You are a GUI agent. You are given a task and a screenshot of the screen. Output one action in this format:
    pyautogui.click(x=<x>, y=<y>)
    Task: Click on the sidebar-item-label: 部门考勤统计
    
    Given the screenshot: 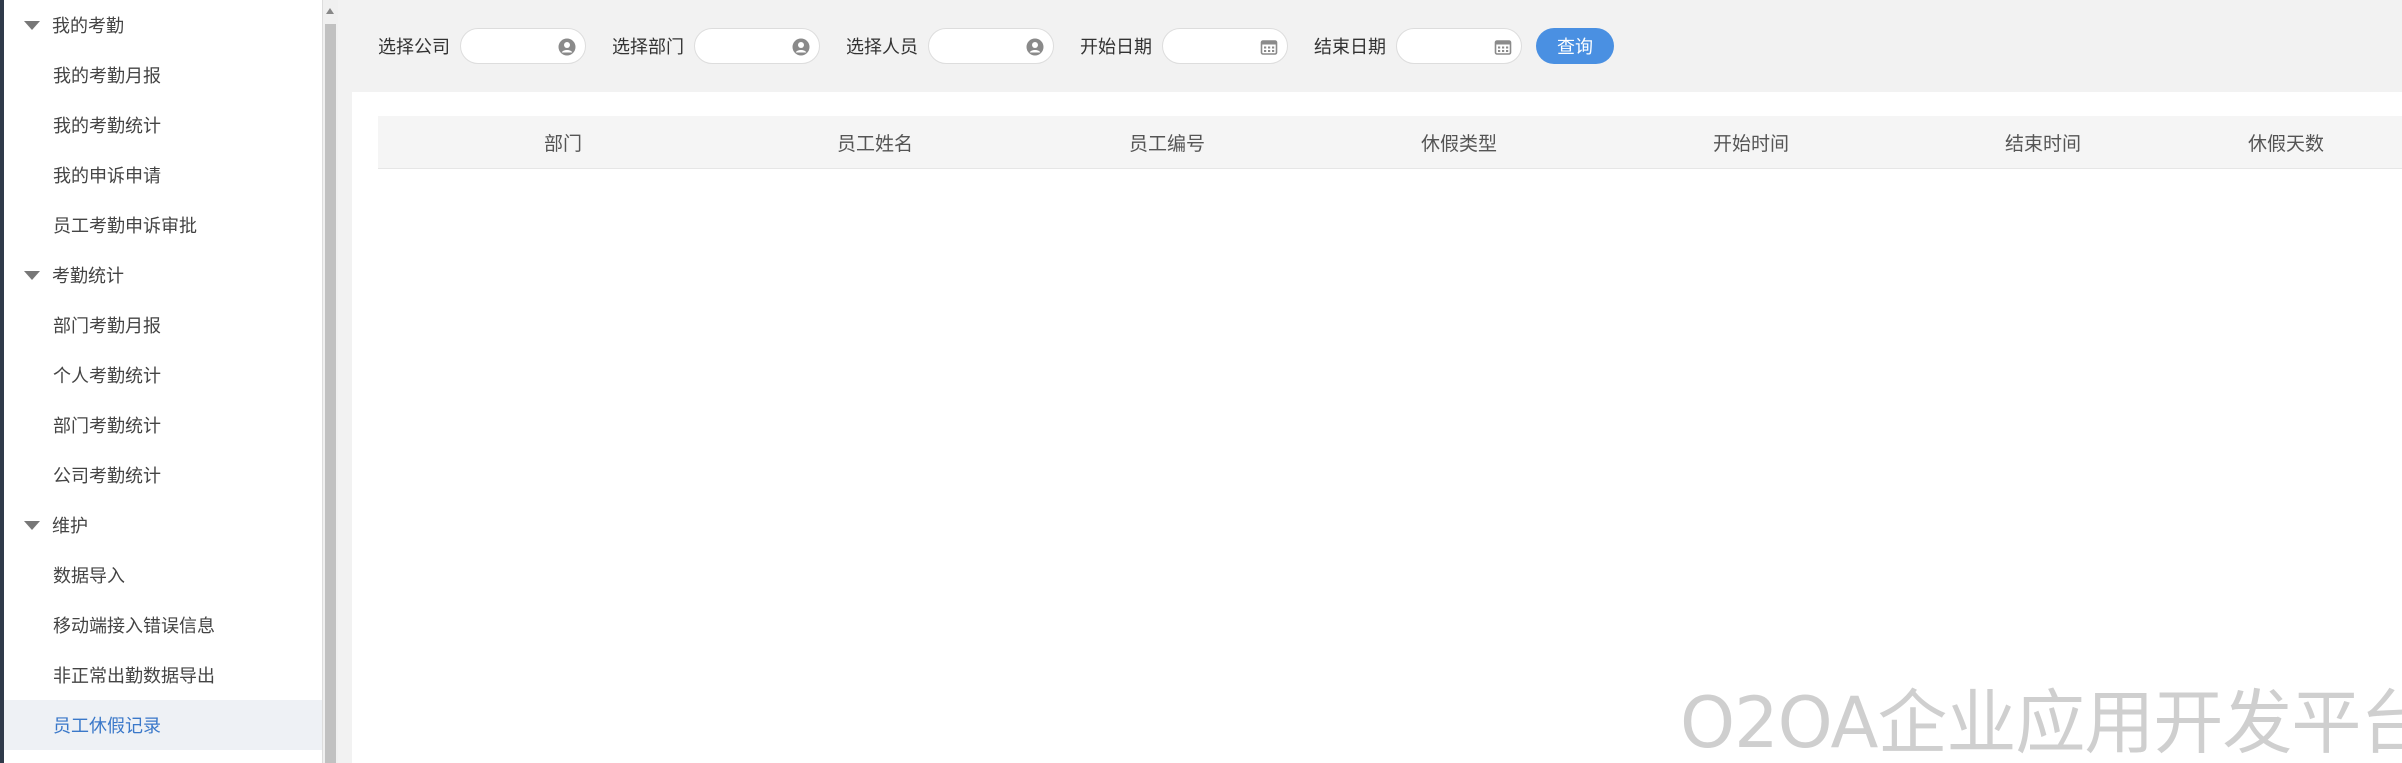 What is the action you would take?
    pyautogui.click(x=107, y=426)
    